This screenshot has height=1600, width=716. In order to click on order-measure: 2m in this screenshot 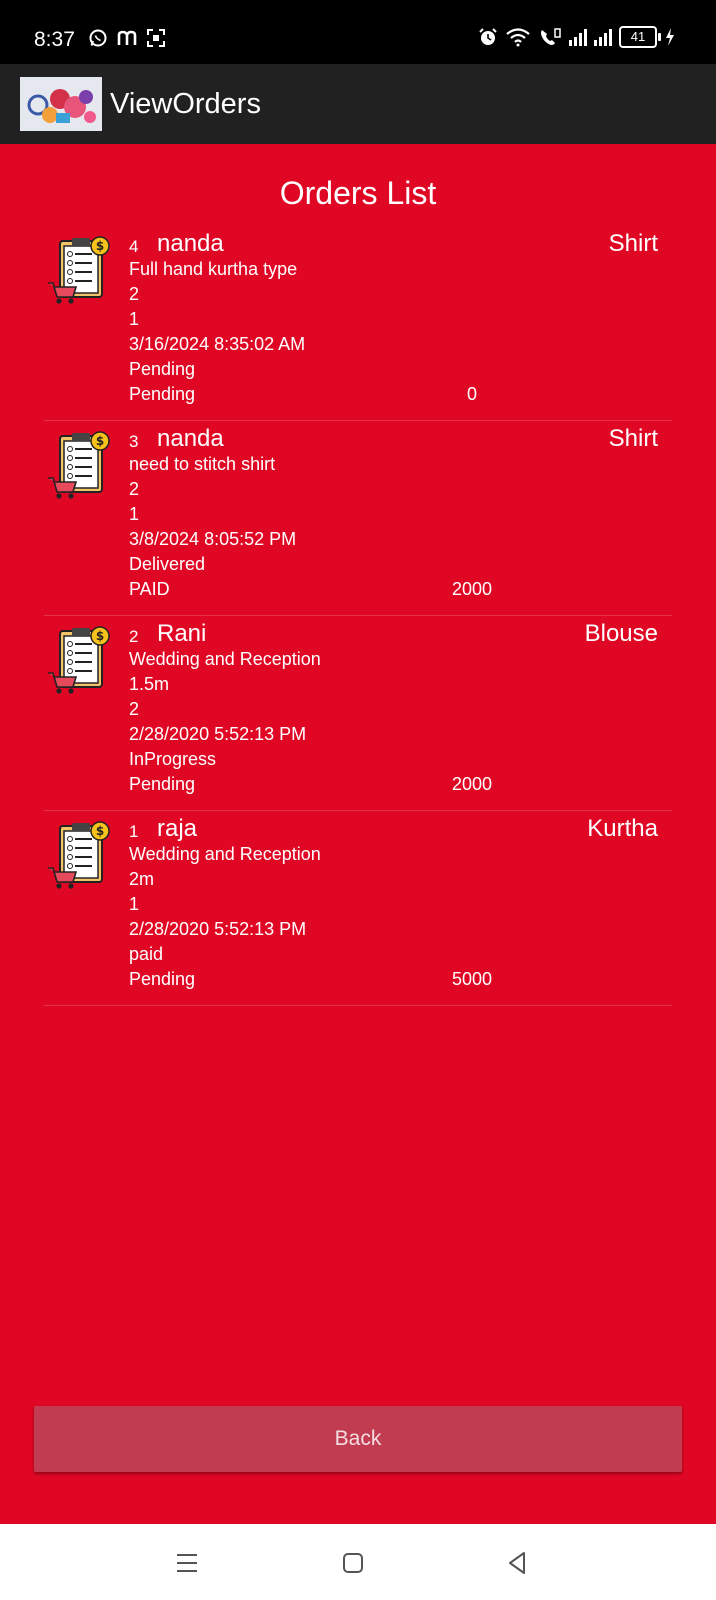, I will do `click(142, 879)`.